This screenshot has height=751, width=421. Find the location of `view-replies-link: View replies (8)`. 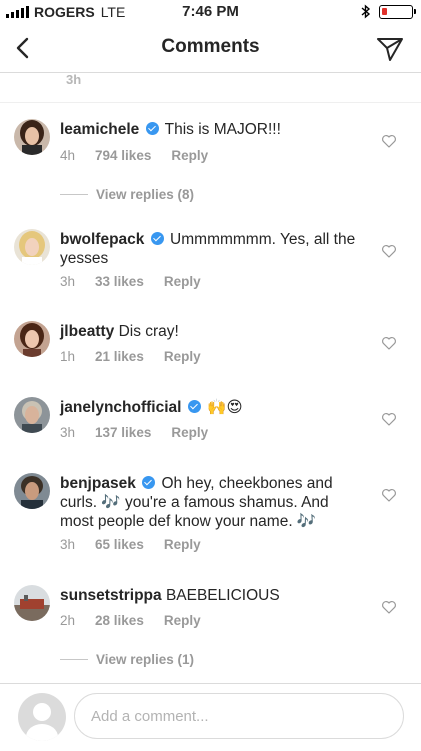

view-replies-link: View replies (8) is located at coordinates (127, 194).